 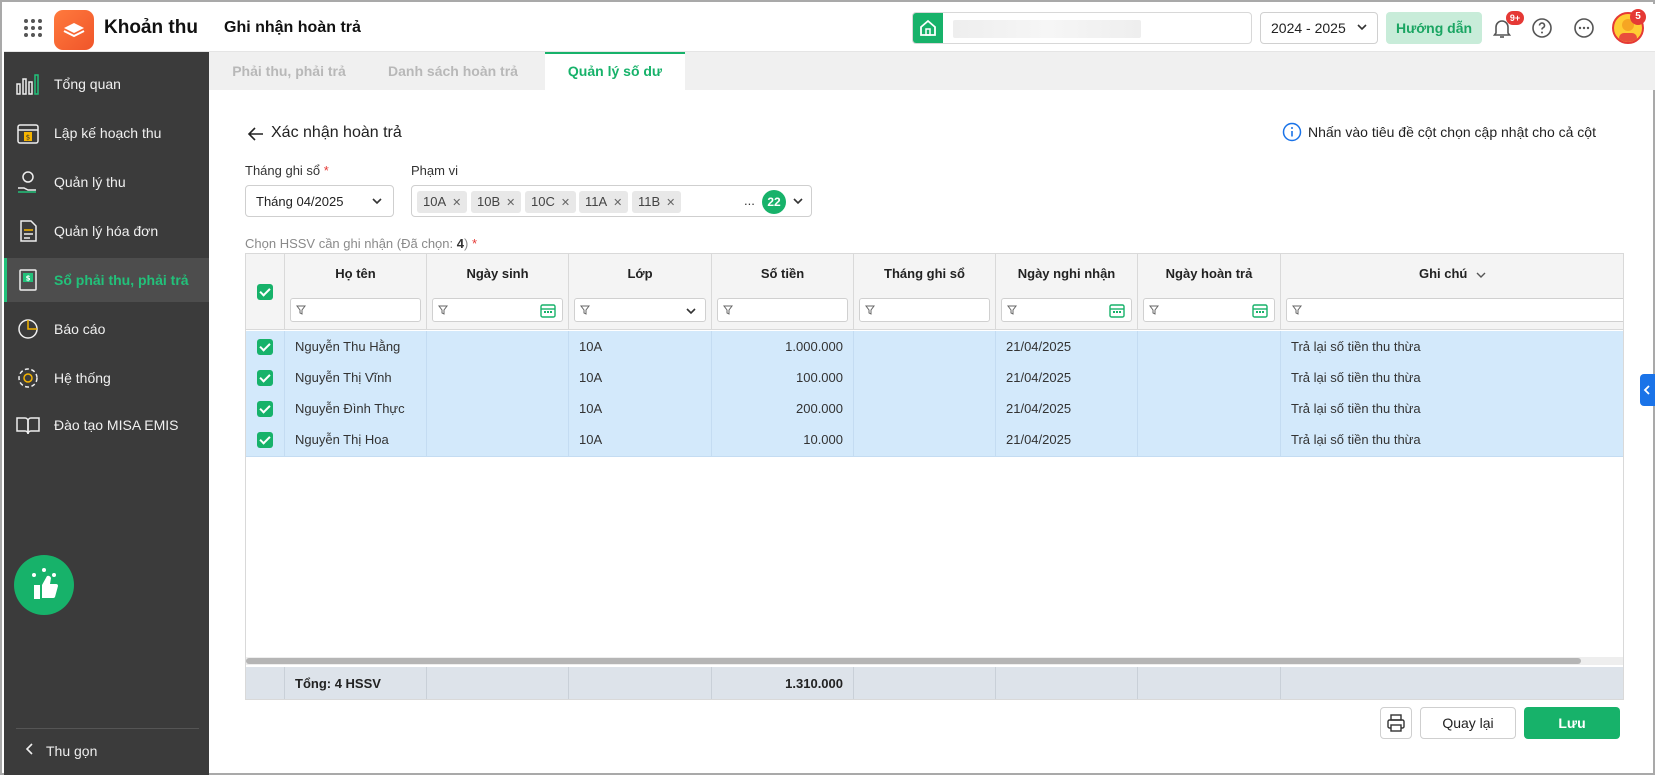 What do you see at coordinates (106, 182) in the screenshot?
I see `sidebar-item-collections: Quản lý thu` at bounding box center [106, 182].